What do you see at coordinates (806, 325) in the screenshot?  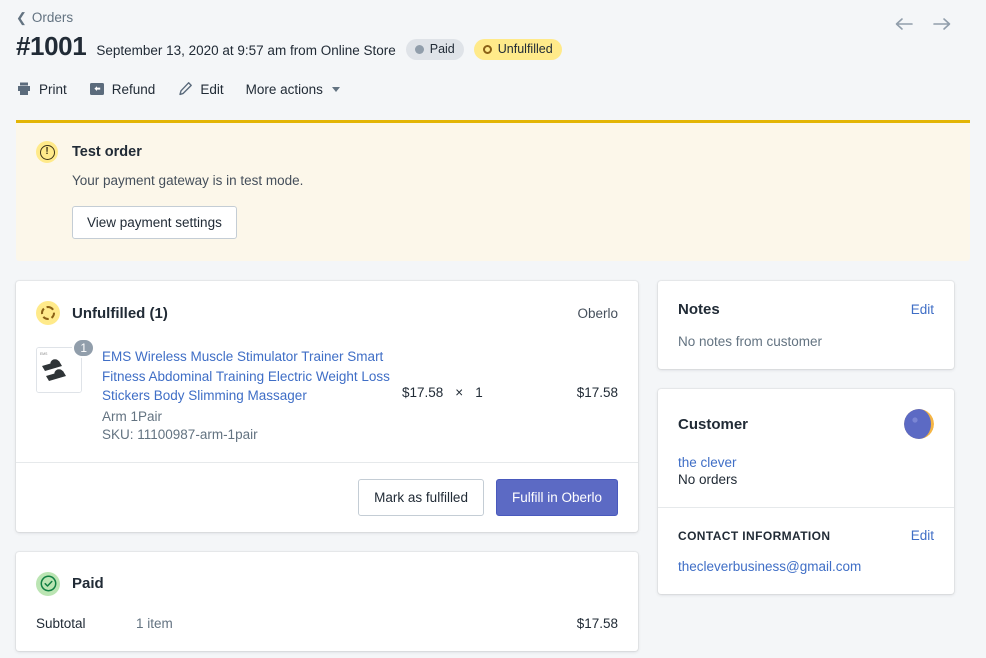 I see `notes-card: Notes Edit No notes from customer` at bounding box center [806, 325].